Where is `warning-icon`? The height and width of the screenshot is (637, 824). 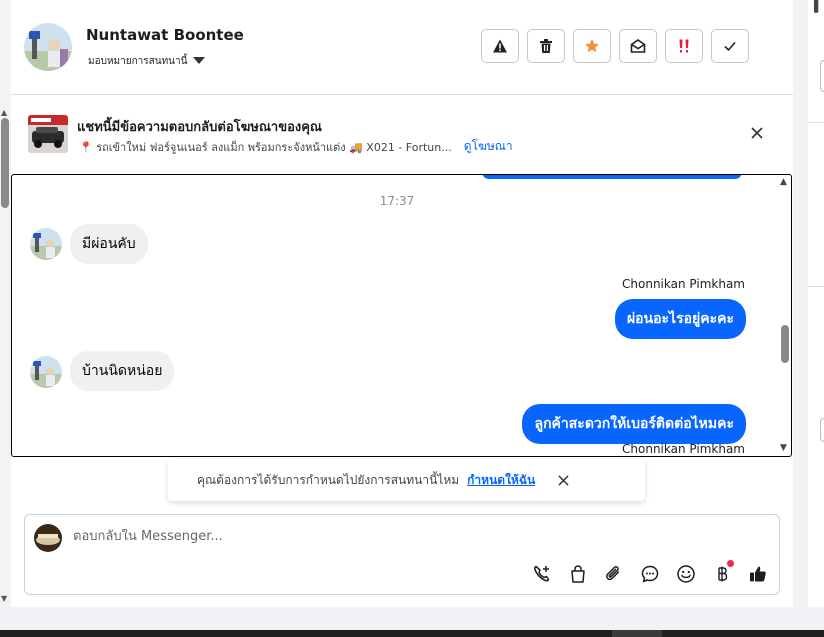 warning-icon is located at coordinates (500, 46).